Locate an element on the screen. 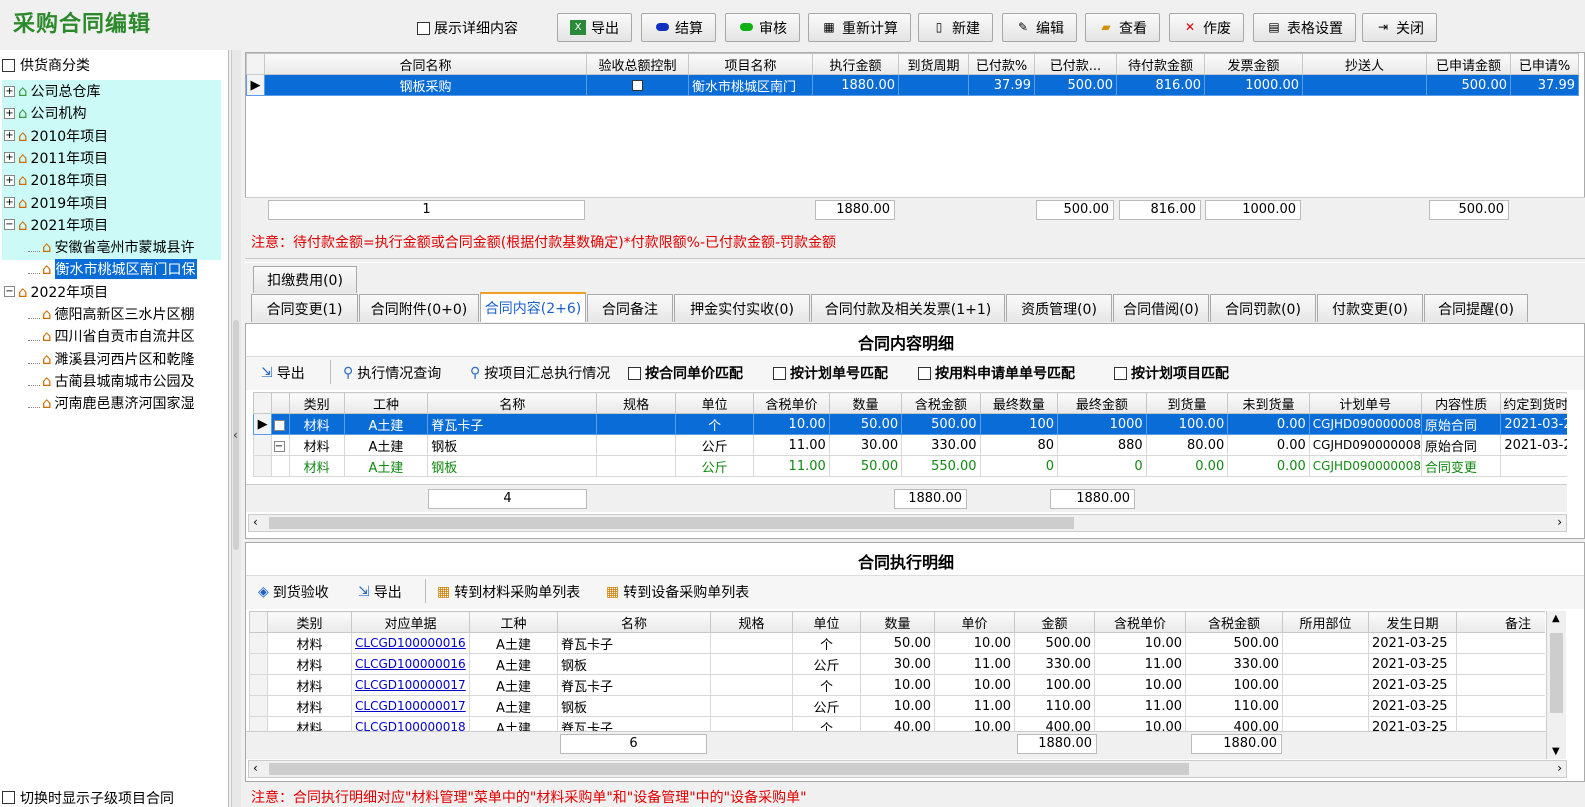 This screenshot has width=1585, height=807. acceptance-control-checkbox is located at coordinates (637, 85).